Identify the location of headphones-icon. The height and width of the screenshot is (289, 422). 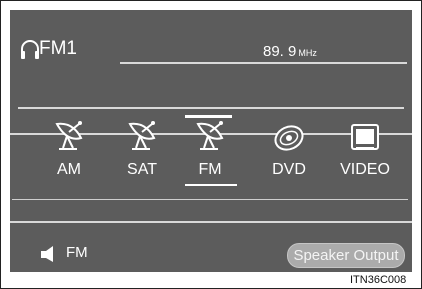
(30, 49).